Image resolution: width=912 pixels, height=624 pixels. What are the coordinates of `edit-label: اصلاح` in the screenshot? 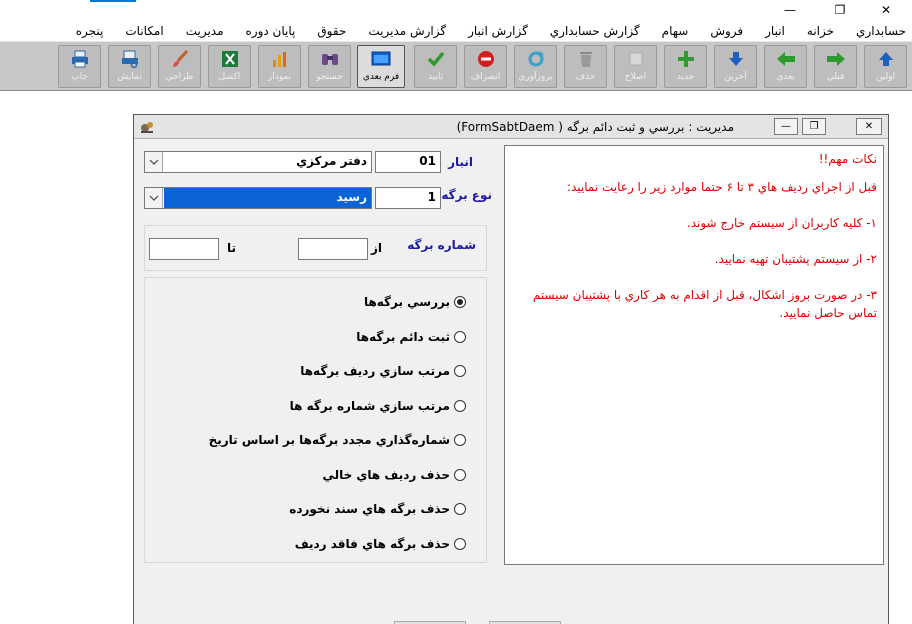 It's located at (635, 77).